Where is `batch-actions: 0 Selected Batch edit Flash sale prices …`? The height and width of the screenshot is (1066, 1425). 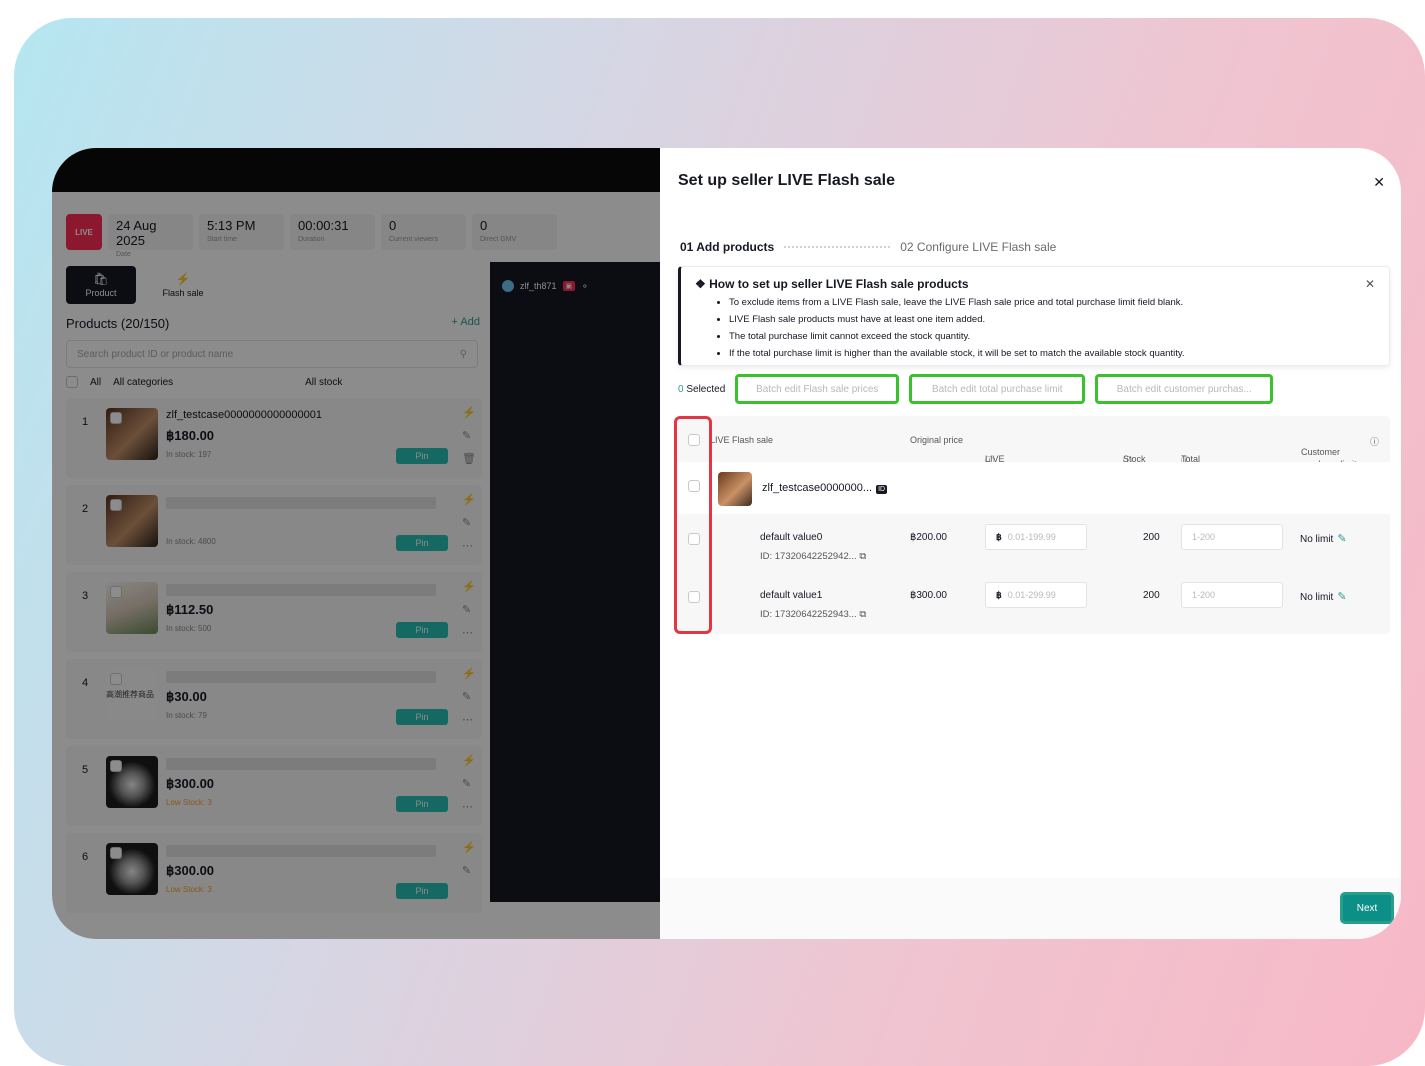
batch-actions: 0 Selected Batch edit Flash sale prices … is located at coordinates (976, 389).